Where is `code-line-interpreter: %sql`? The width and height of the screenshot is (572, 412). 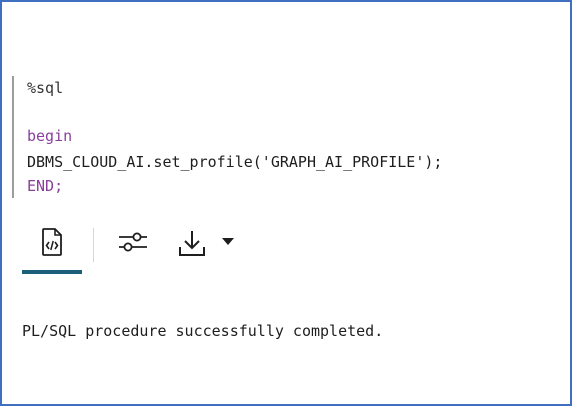
code-line-interpreter: %sql is located at coordinates (45, 88).